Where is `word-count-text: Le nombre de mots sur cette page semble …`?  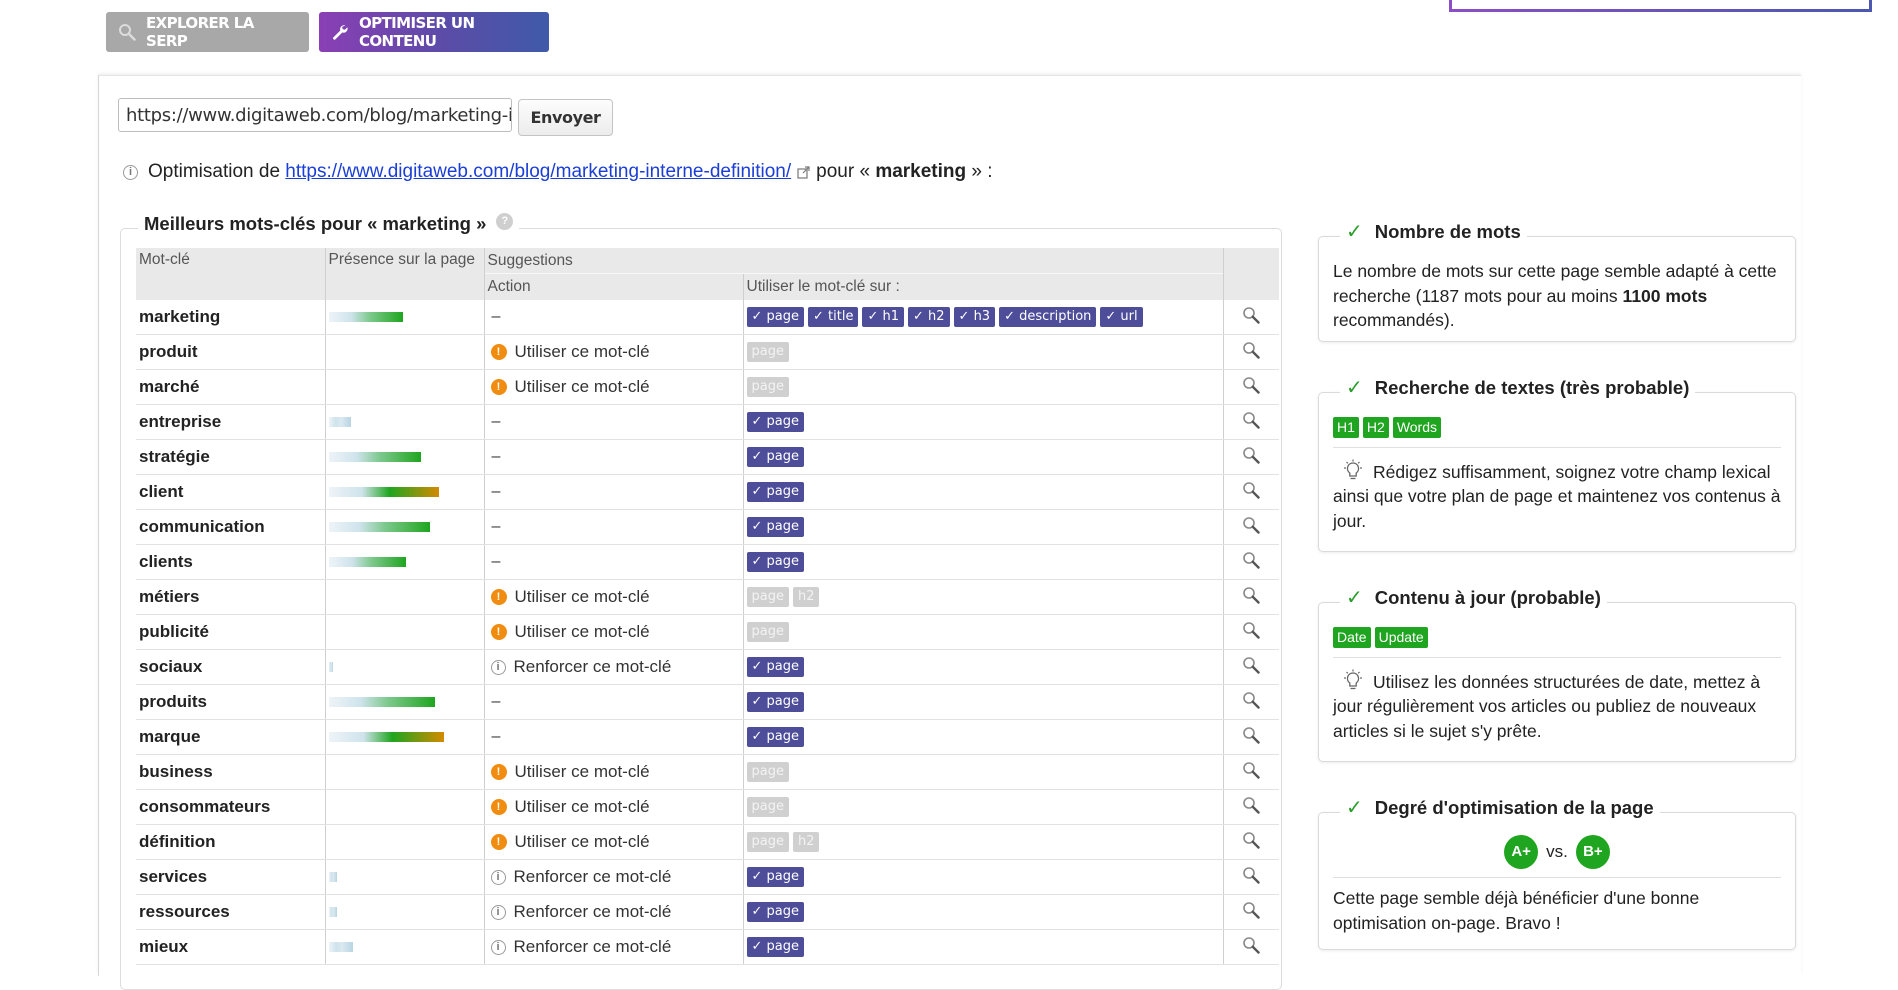
word-count-text: Le nombre de mots sur cette page semble … is located at coordinates (1557, 296).